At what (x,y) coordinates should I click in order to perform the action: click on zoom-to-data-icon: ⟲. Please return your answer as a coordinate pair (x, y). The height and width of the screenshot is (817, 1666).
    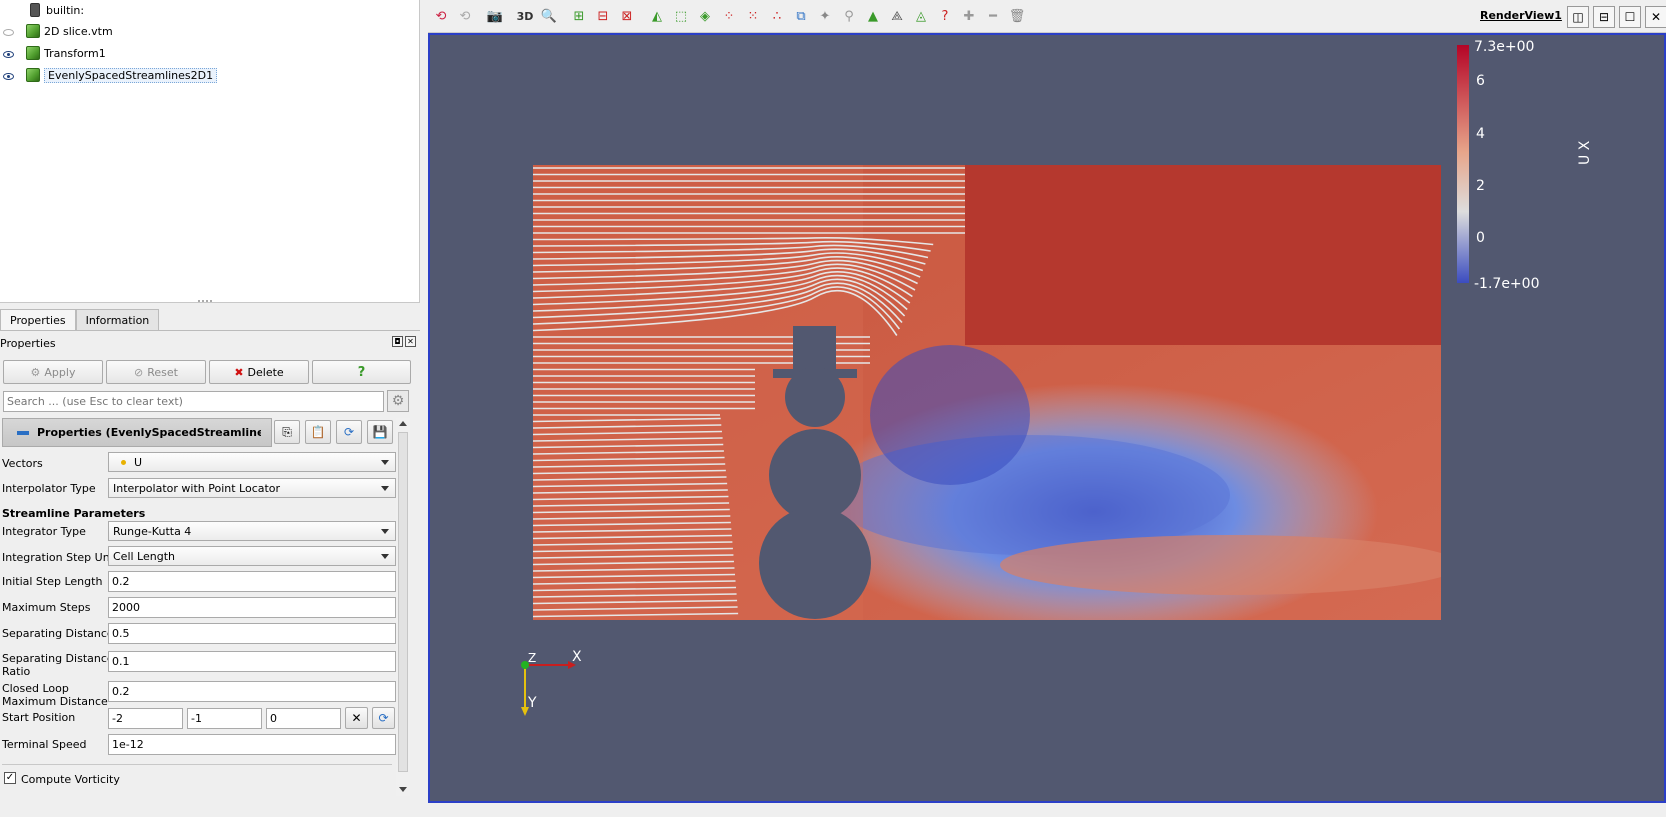
    Looking at the image, I should click on (465, 16).